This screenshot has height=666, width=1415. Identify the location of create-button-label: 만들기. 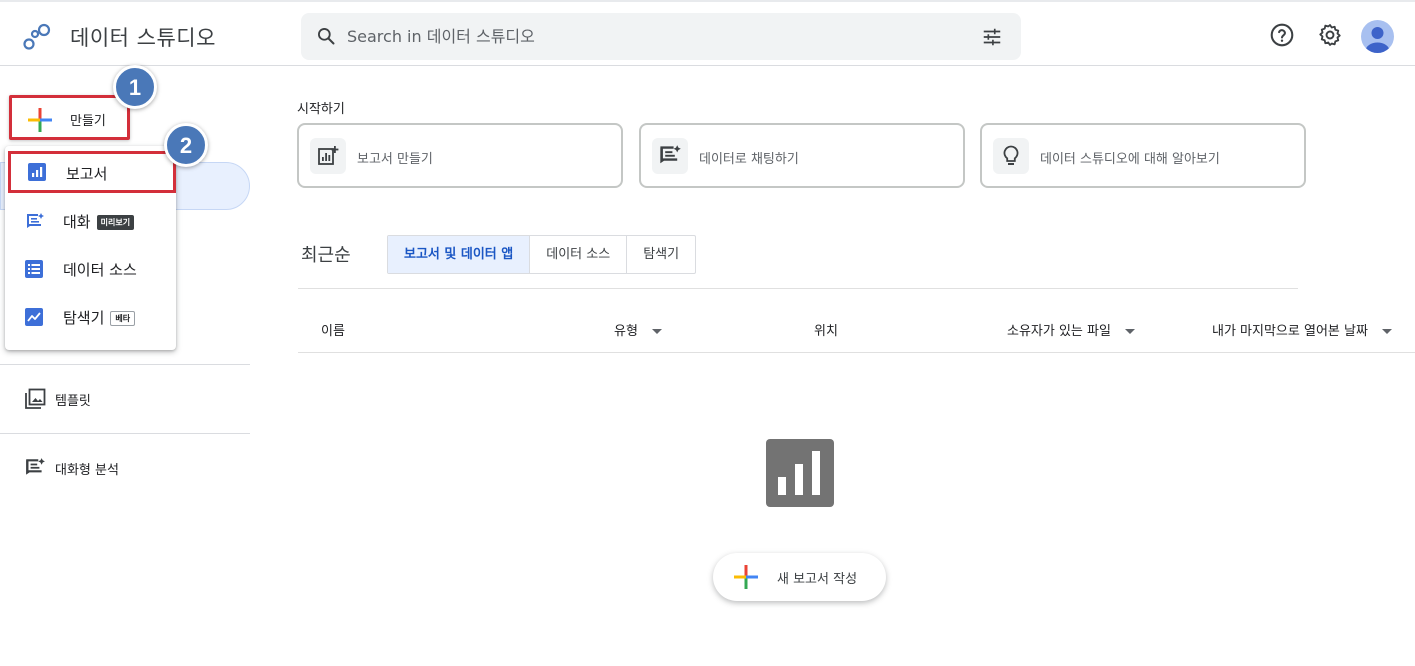
(88, 121).